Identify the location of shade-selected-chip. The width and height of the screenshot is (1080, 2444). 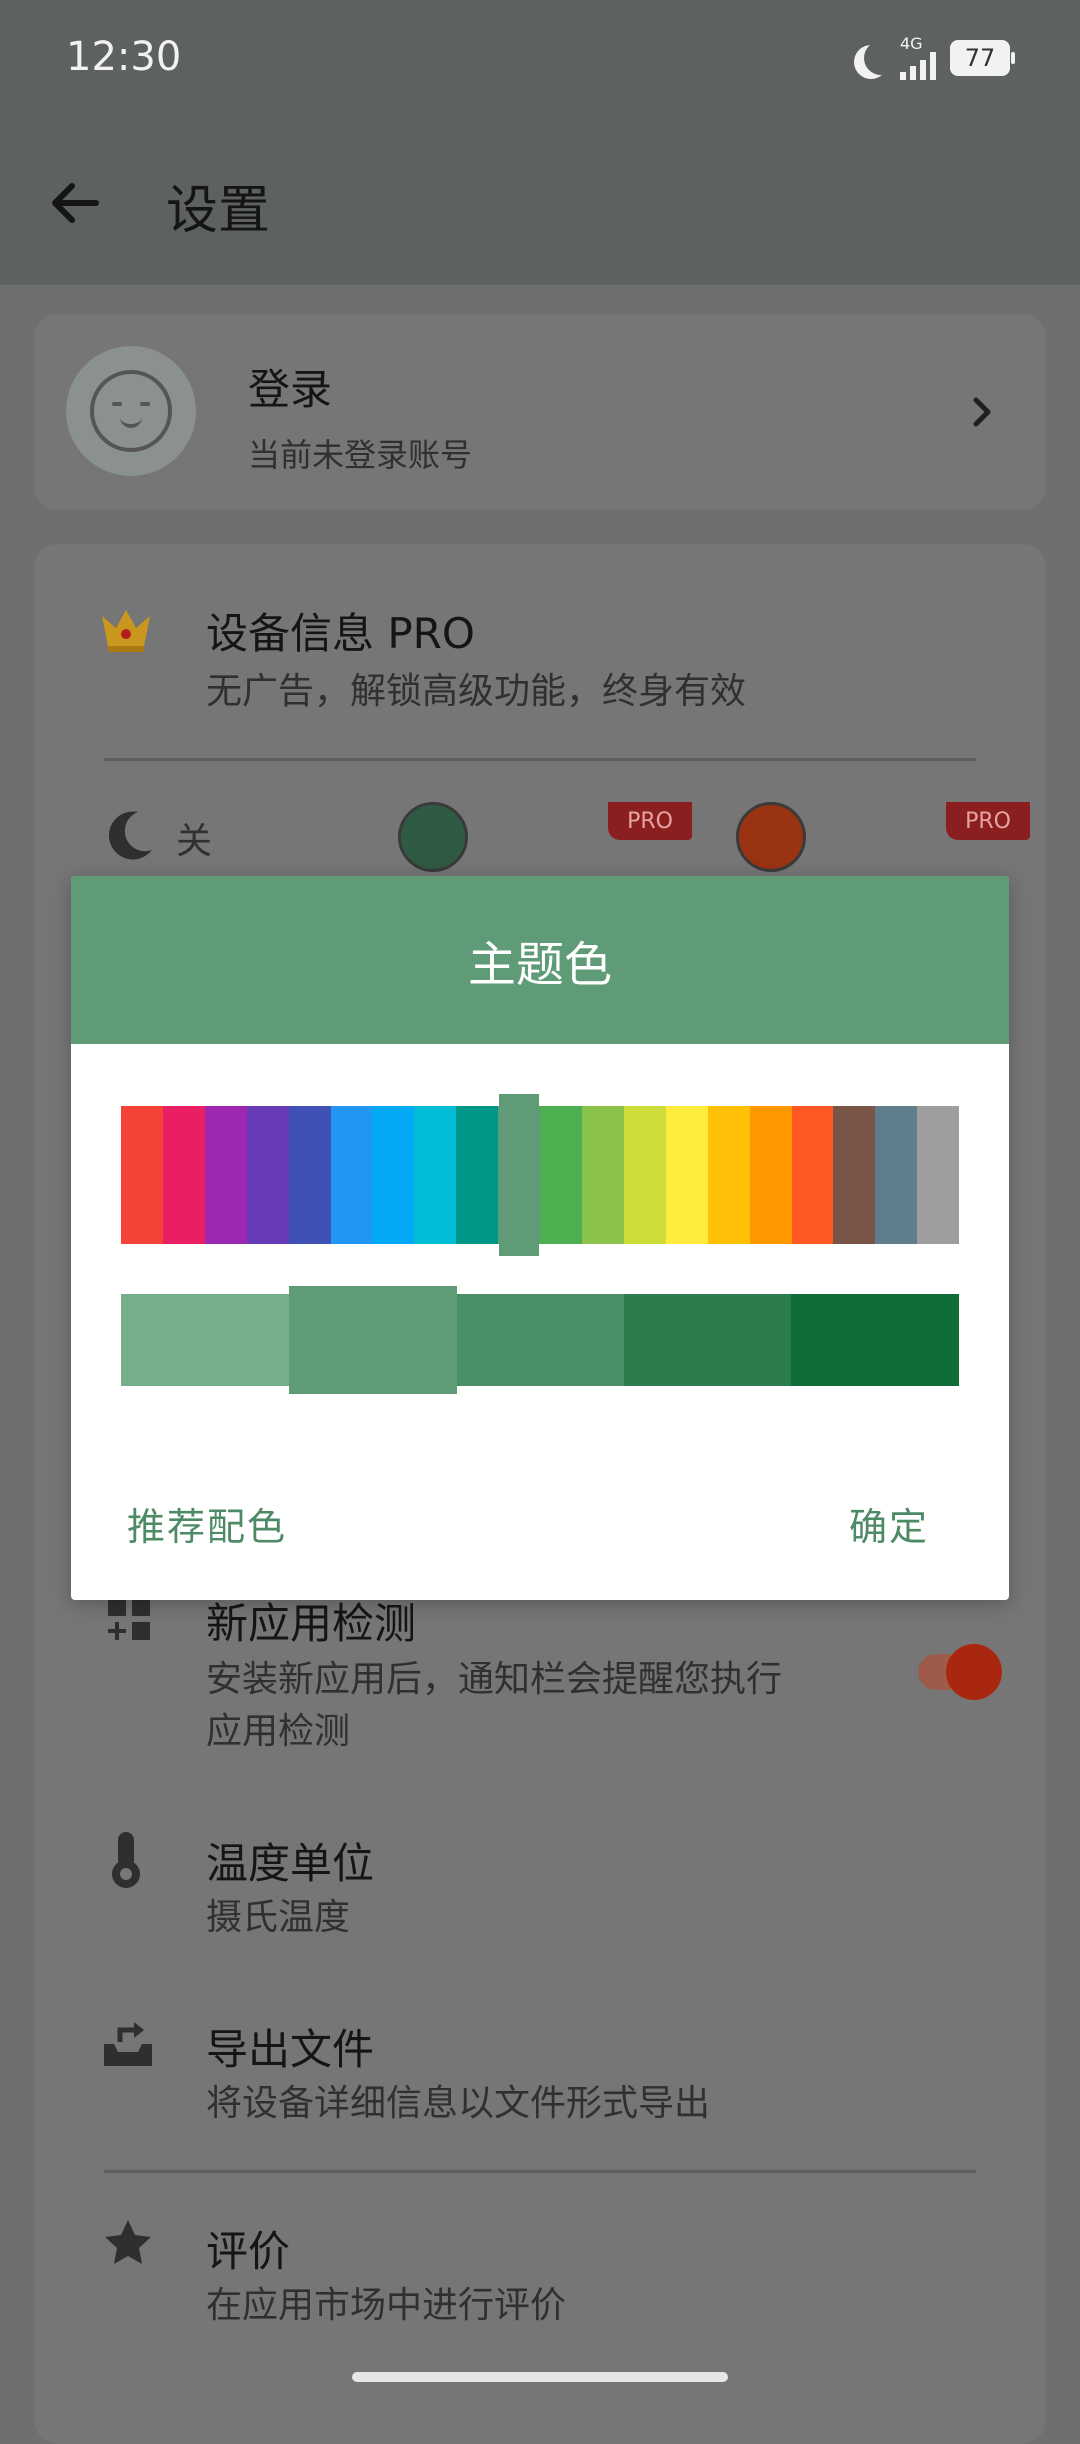
(373, 1340).